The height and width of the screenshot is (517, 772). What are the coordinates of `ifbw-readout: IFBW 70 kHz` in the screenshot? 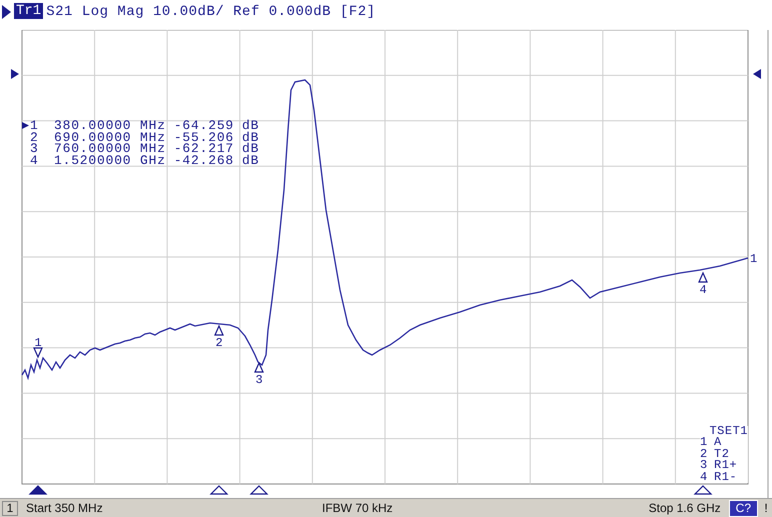 It's located at (358, 508).